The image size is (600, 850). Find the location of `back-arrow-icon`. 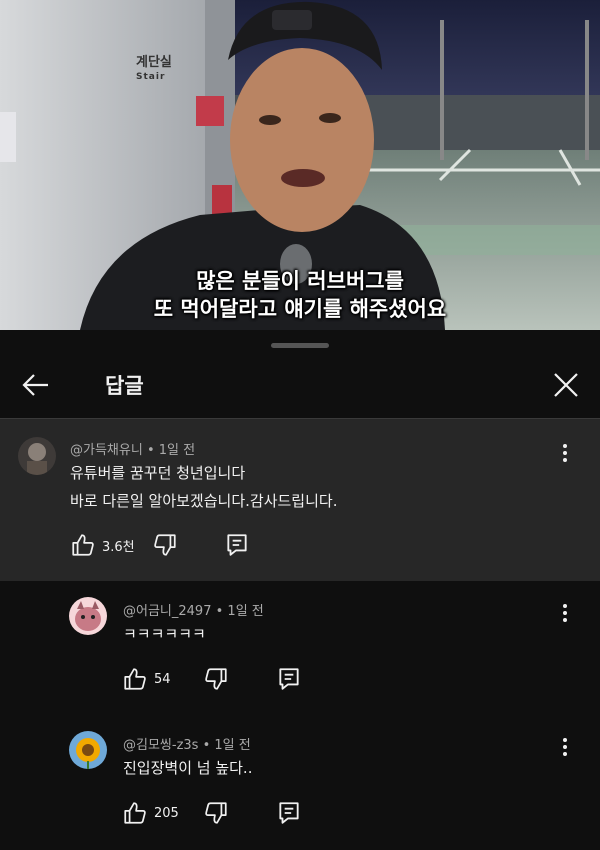

back-arrow-icon is located at coordinates (35, 385).